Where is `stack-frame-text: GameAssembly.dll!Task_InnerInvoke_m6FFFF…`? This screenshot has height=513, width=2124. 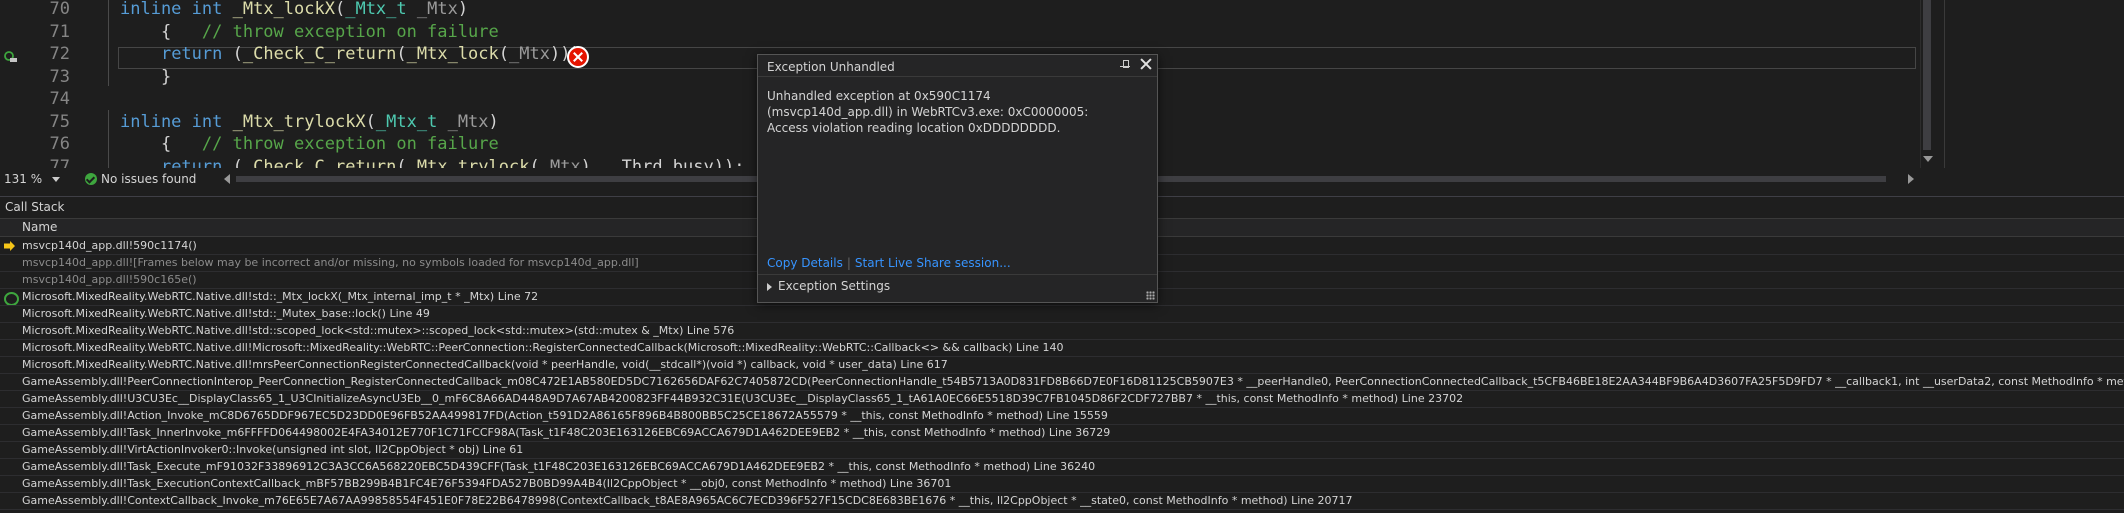
stack-frame-text: GameAssembly.dll!Task_InnerInvoke_m6FFFF… is located at coordinates (566, 432).